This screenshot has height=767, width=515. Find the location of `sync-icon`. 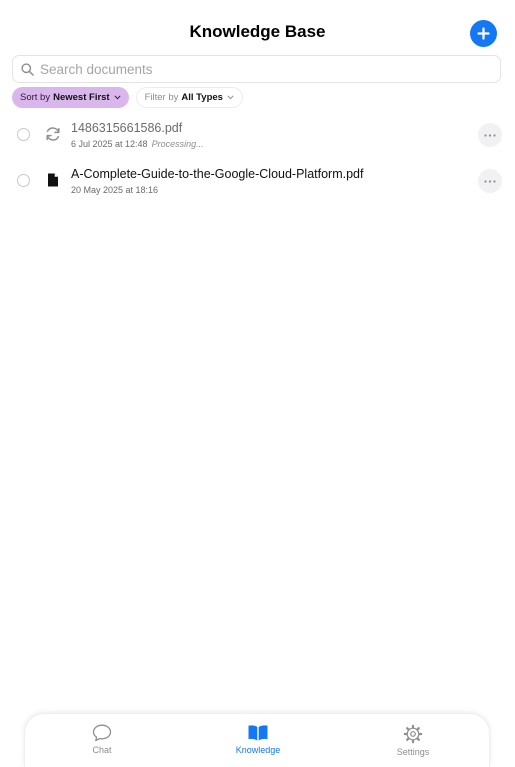

sync-icon is located at coordinates (53, 134).